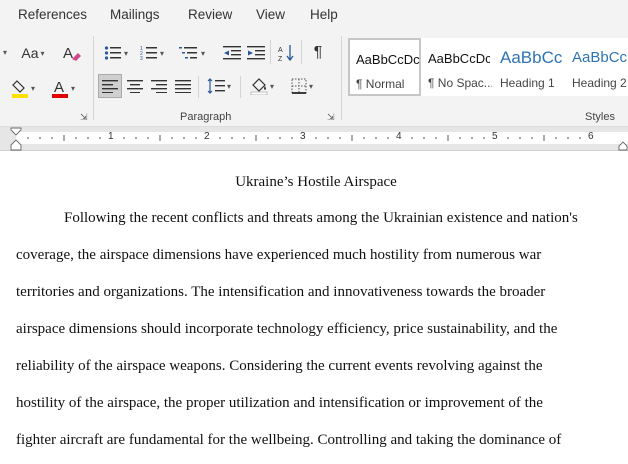 The height and width of the screenshot is (464, 628). I want to click on font-size-arrow-icon: ▾, so click(5, 52).